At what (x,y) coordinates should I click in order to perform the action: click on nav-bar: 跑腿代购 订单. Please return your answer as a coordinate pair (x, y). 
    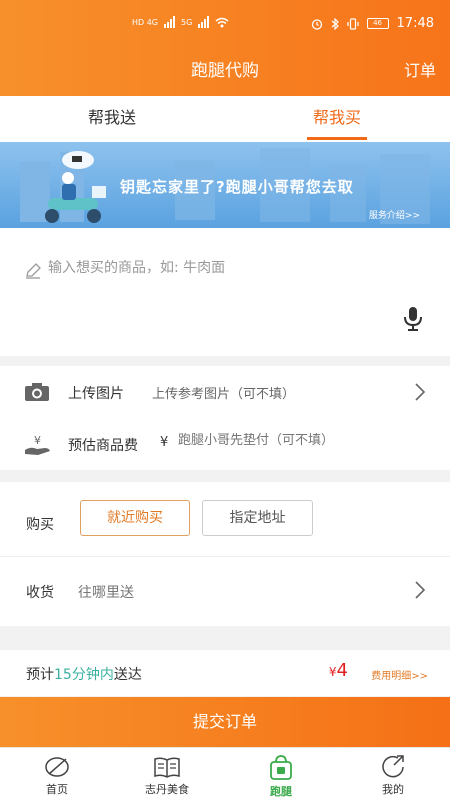
    Looking at the image, I should click on (225, 71).